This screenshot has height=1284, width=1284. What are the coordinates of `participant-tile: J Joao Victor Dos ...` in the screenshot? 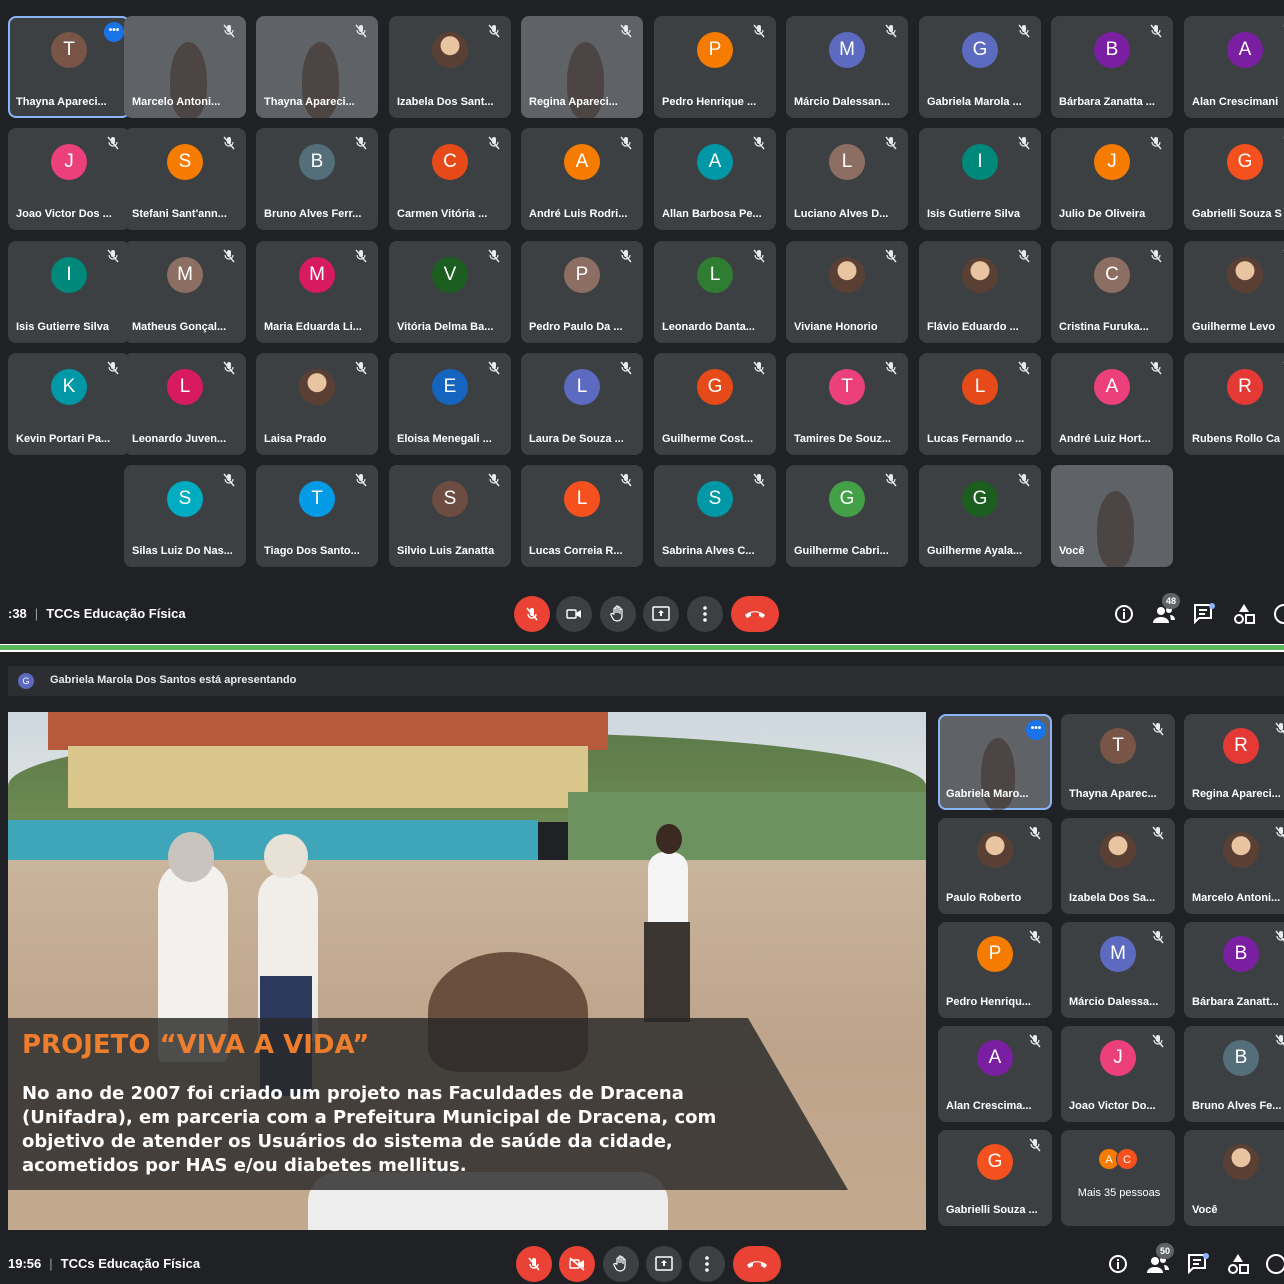 It's located at (69, 179).